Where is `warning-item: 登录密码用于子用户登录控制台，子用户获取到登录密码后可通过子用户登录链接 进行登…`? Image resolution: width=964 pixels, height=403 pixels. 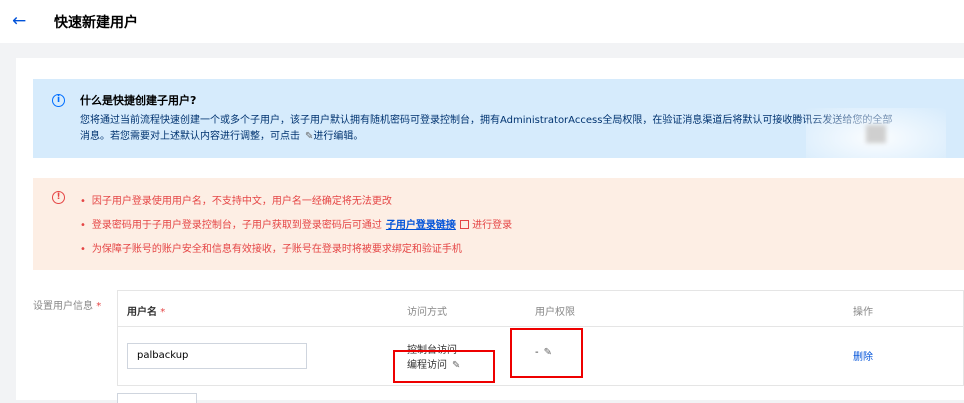 warning-item: 登录密码用于子用户登录控制台，子用户获取到登录密码后可通过子用户登录链接 进行登… is located at coordinates (296, 226).